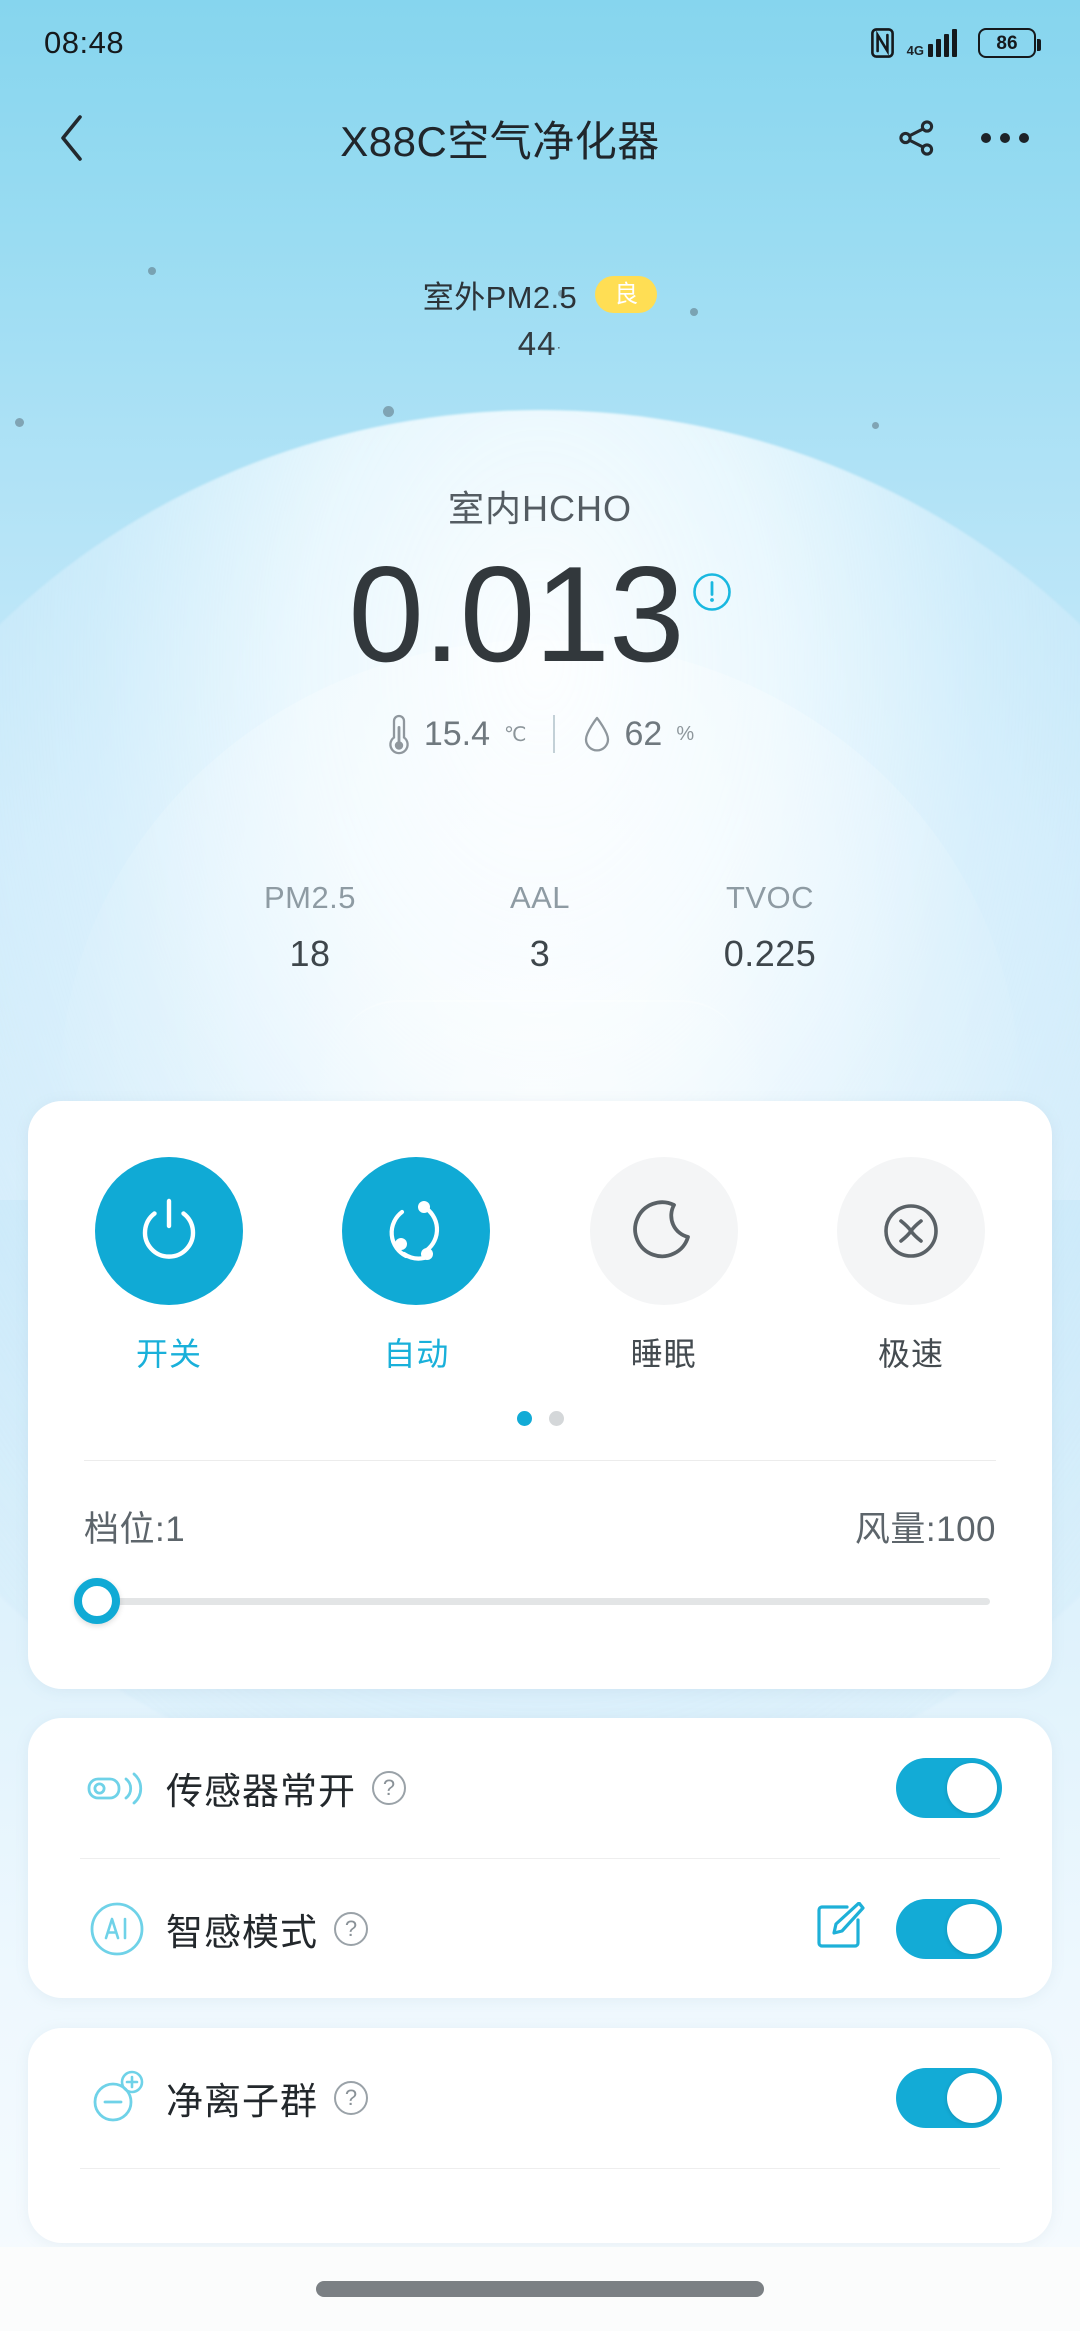  I want to click on setting-row-ion: 净离子群 ?, so click(540, 2098).